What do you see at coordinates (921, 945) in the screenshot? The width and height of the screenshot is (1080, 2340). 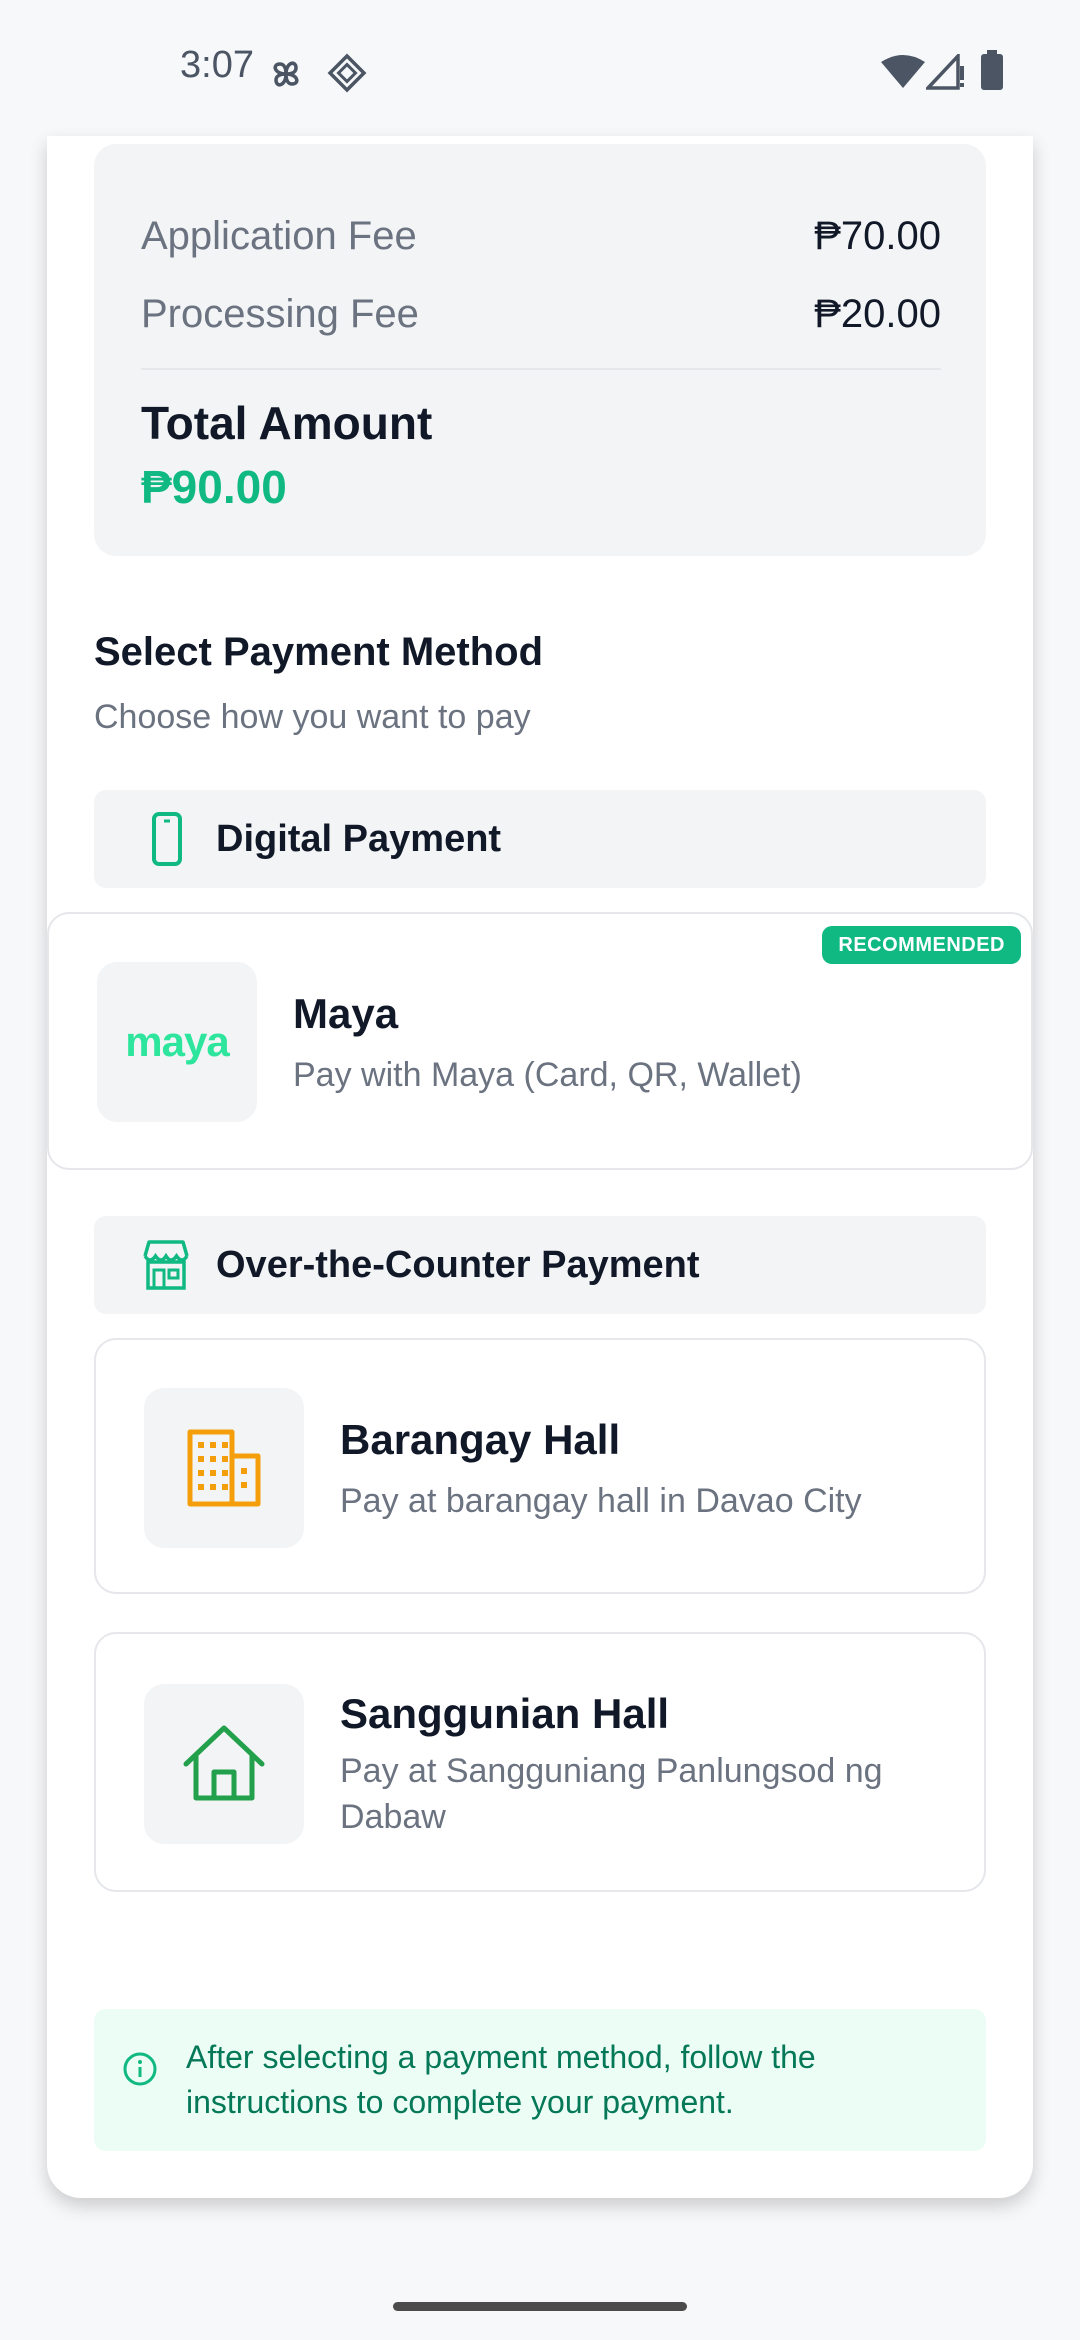 I see `recommended-badge: RECOMMENDED` at bounding box center [921, 945].